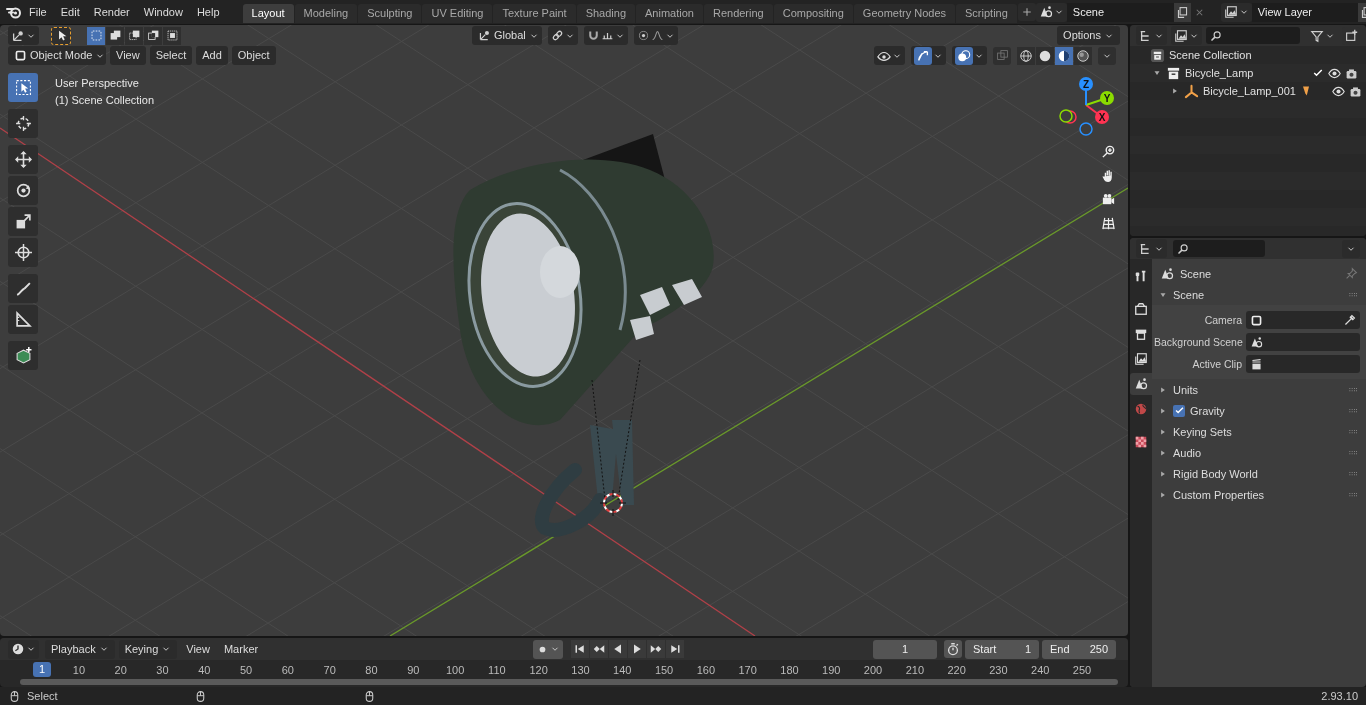 The image size is (1366, 705). I want to click on playhead-frame: 1, so click(42, 669).